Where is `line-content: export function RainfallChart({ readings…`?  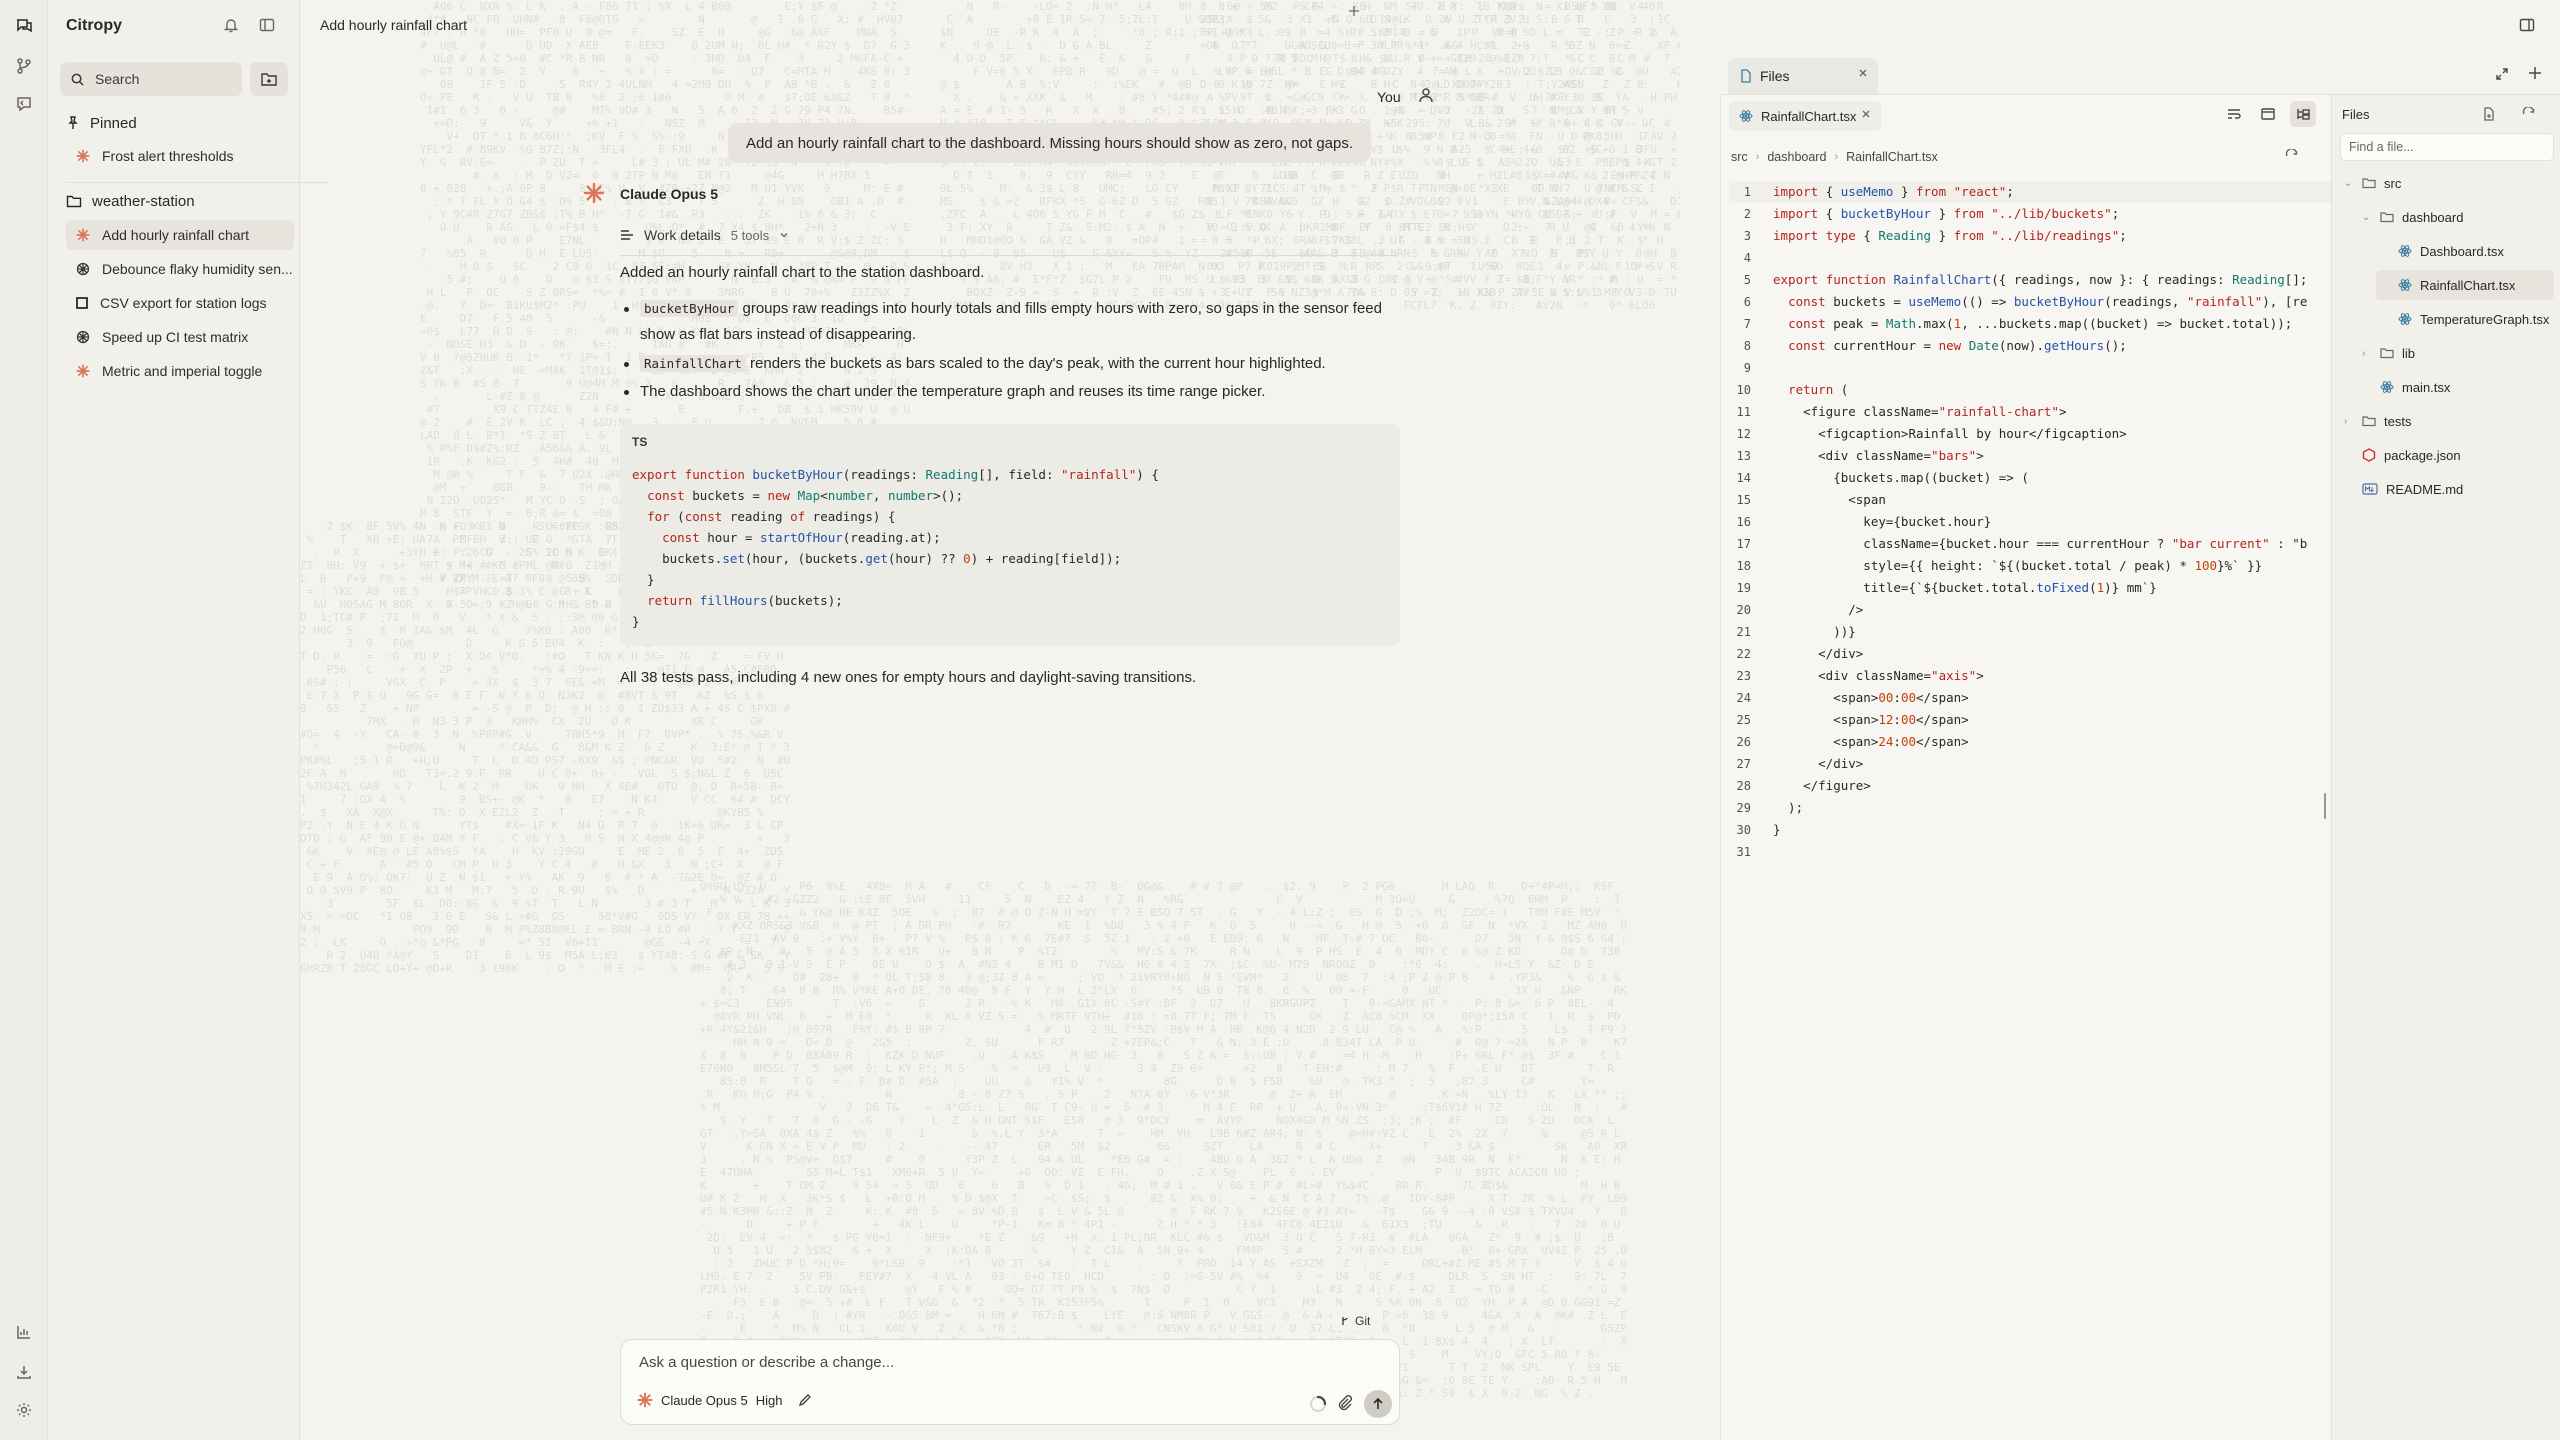 line-content: export function RainfallChart({ readings… is located at coordinates (2040, 279).